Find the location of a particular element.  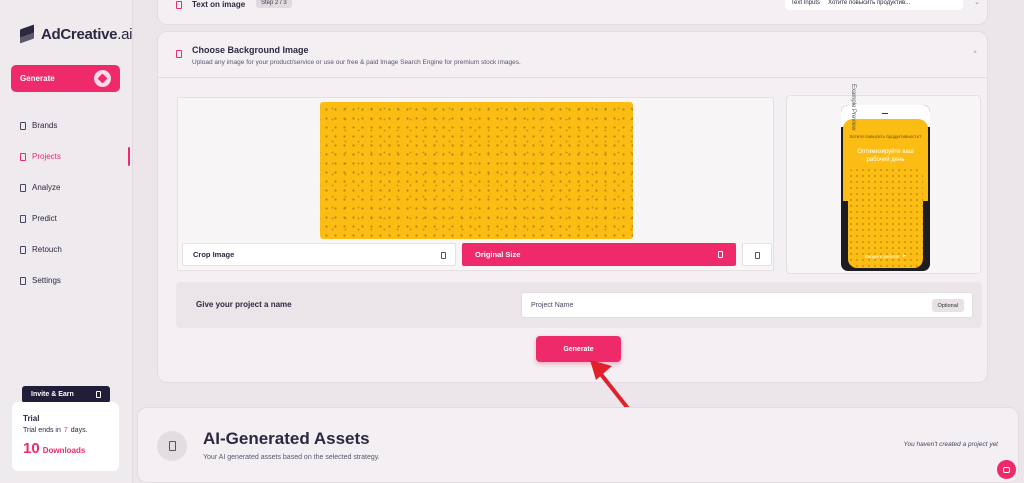

ad-question-text: Хотите повысить продуктивность? is located at coordinates (885, 136).